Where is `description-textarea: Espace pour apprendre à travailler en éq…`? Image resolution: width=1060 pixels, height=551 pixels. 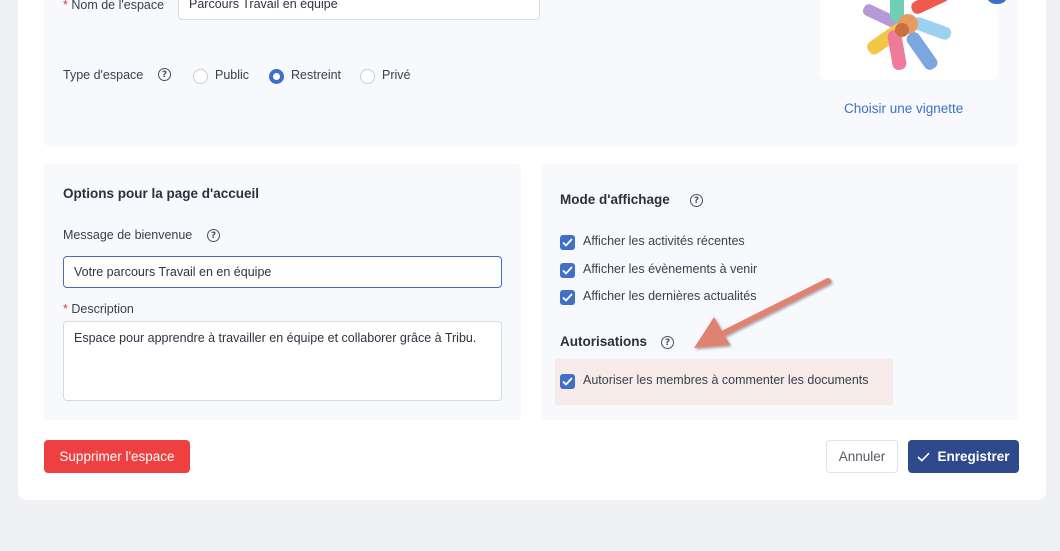 description-textarea: Espace pour apprendre à travailler en éq… is located at coordinates (282, 361).